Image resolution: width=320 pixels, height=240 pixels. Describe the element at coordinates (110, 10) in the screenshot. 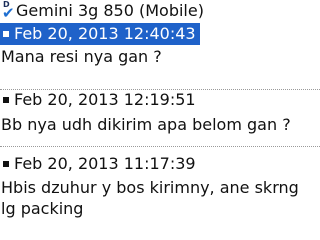

I see `contact-title: Gemini 3g 850 (Mobile)` at that location.